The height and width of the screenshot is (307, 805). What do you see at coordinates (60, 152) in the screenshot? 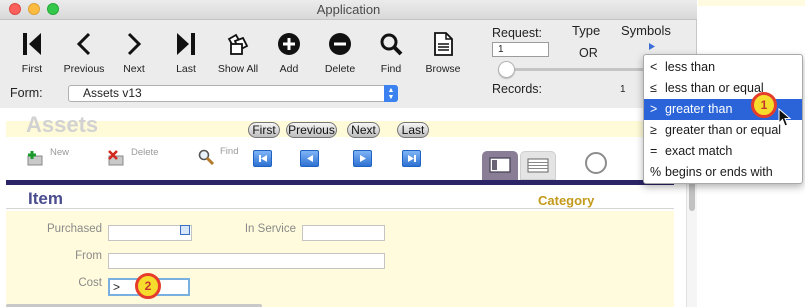
I see `new-label: New` at bounding box center [60, 152].